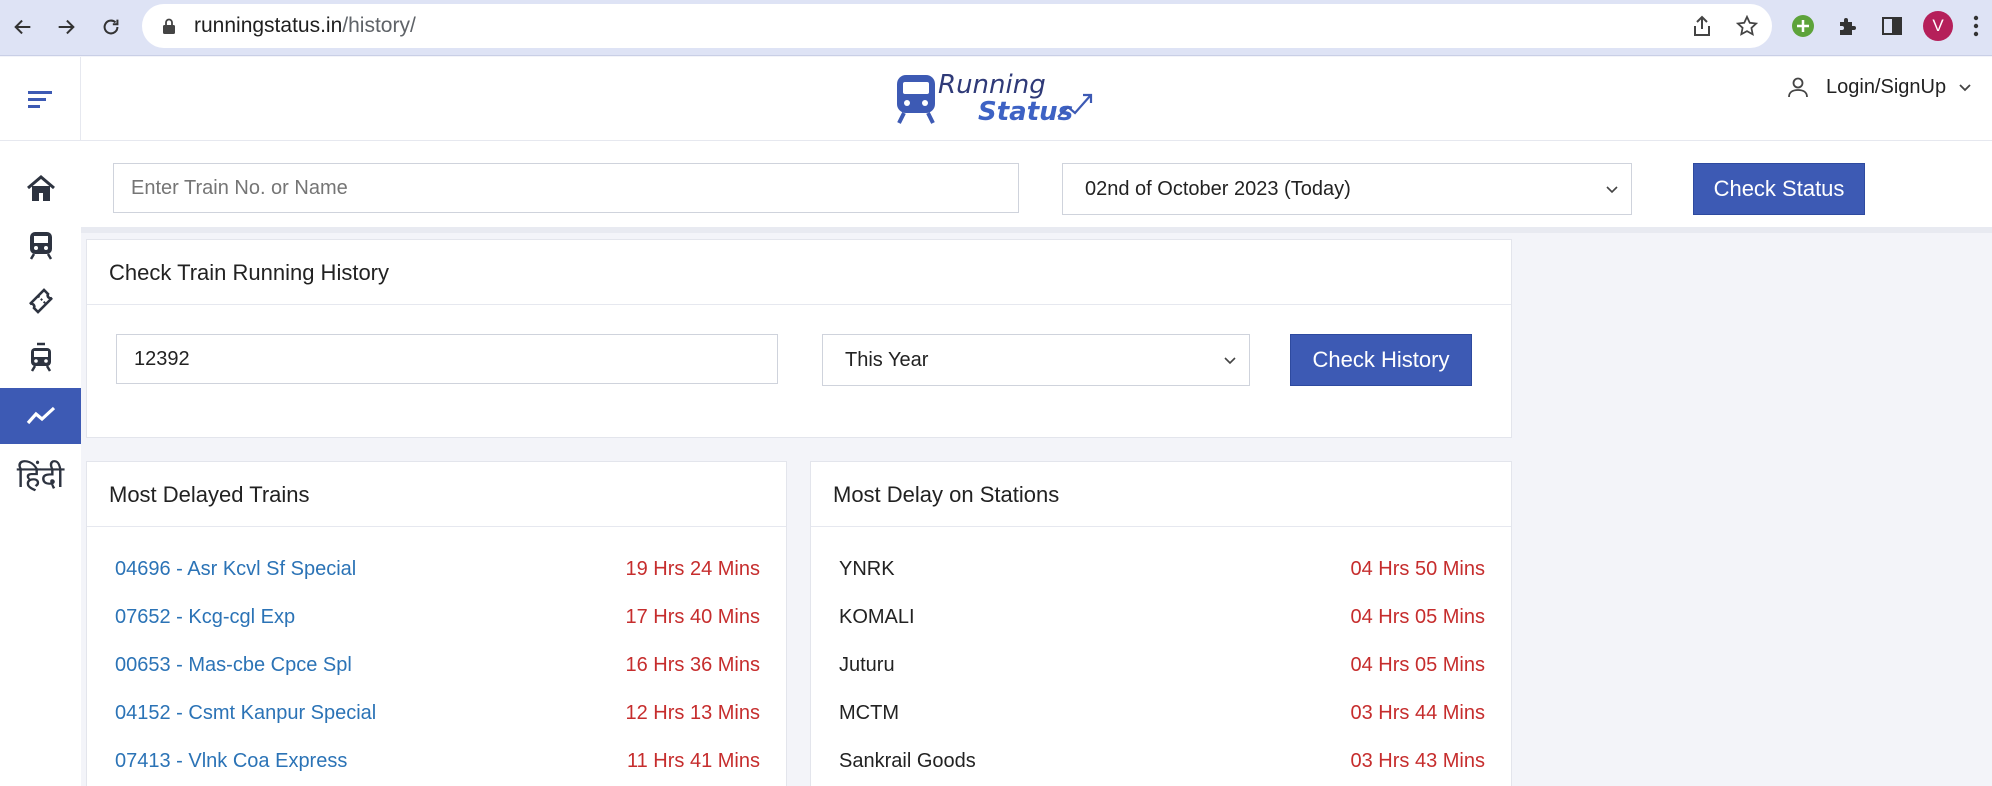 The image size is (1992, 786). Describe the element at coordinates (447, 359) in the screenshot. I see `history-train-input: 12392` at that location.